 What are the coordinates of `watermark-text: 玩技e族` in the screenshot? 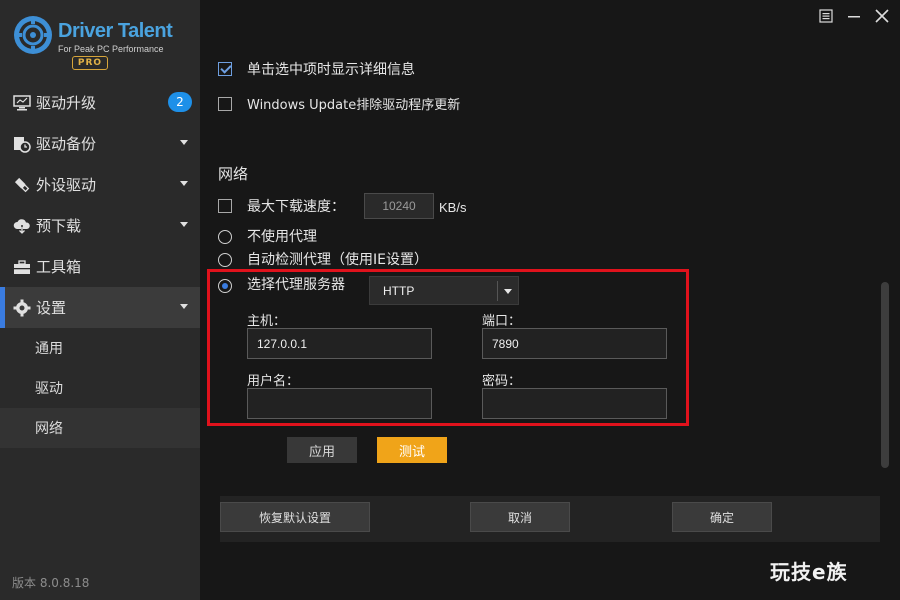 It's located at (809, 572).